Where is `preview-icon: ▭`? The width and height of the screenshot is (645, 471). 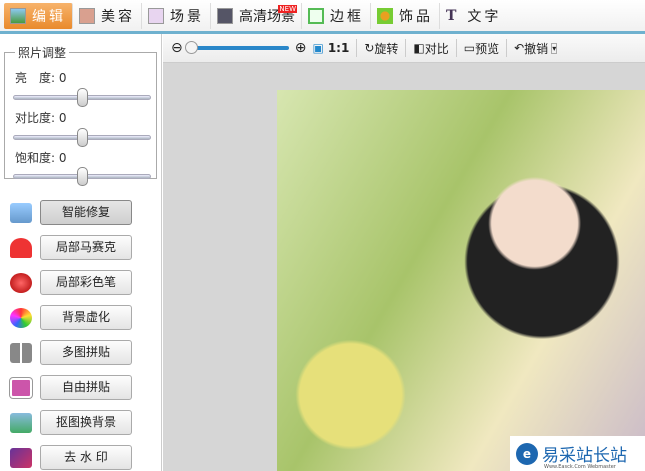
preview-icon: ▭ is located at coordinates (469, 48).